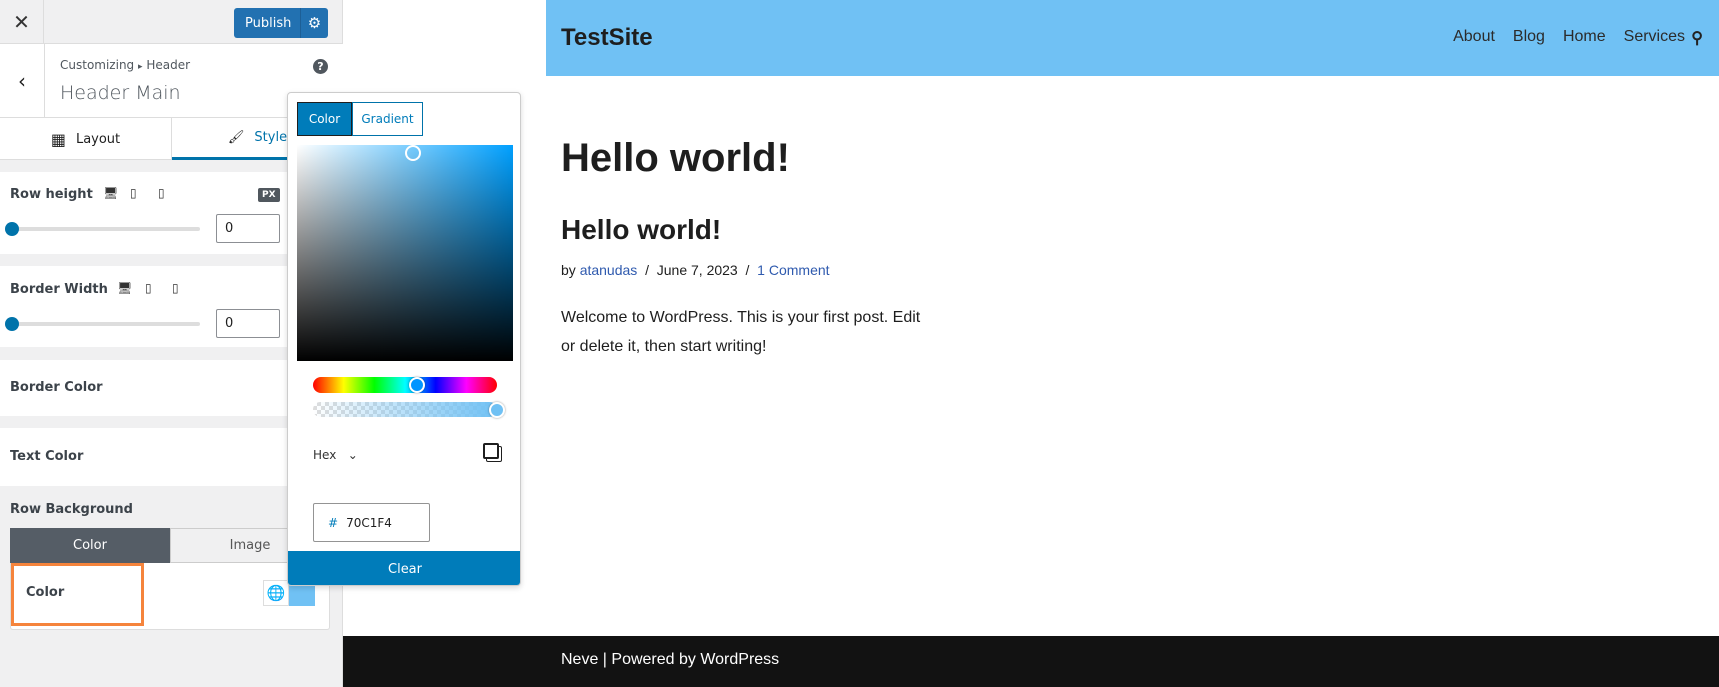  Describe the element at coordinates (171, 22) in the screenshot. I see `top-bar: ✕ Publish ⚙` at that location.